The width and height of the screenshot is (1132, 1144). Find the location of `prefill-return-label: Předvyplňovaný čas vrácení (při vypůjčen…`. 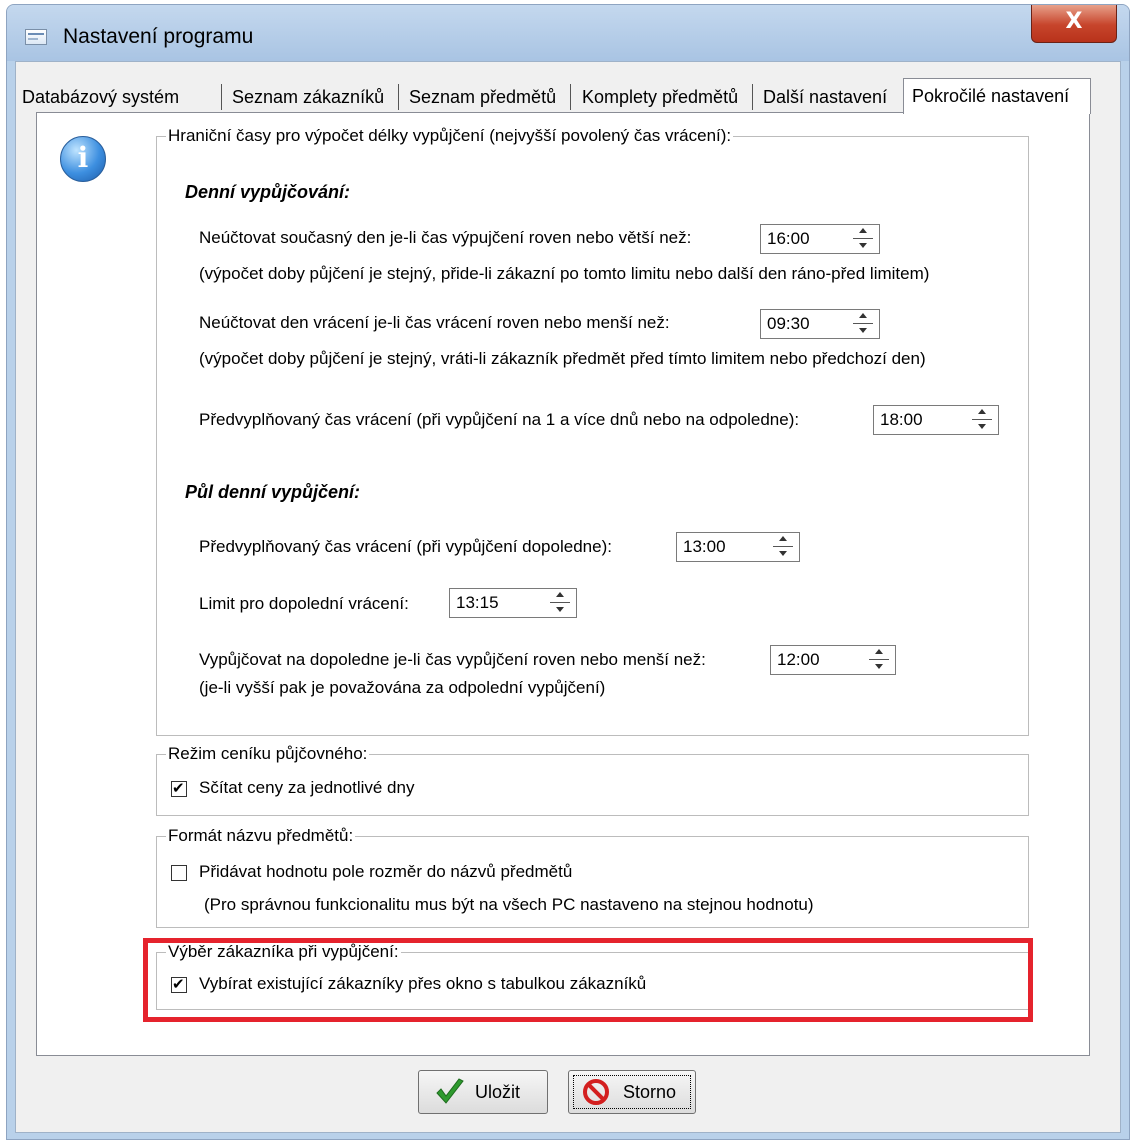

prefill-return-label: Předvyplňovaný čas vrácení (při vypůjčen… is located at coordinates (499, 419).